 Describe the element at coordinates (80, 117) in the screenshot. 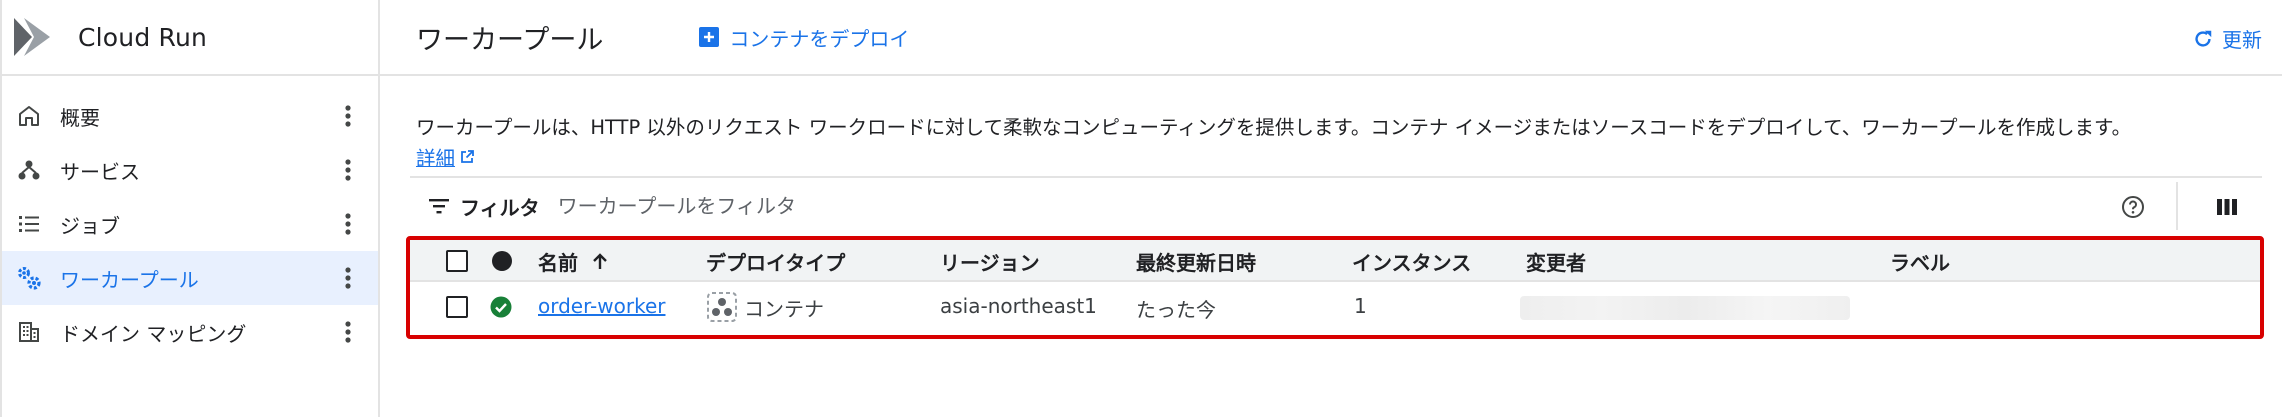

I see `sidebar-item-label: 概要` at that location.